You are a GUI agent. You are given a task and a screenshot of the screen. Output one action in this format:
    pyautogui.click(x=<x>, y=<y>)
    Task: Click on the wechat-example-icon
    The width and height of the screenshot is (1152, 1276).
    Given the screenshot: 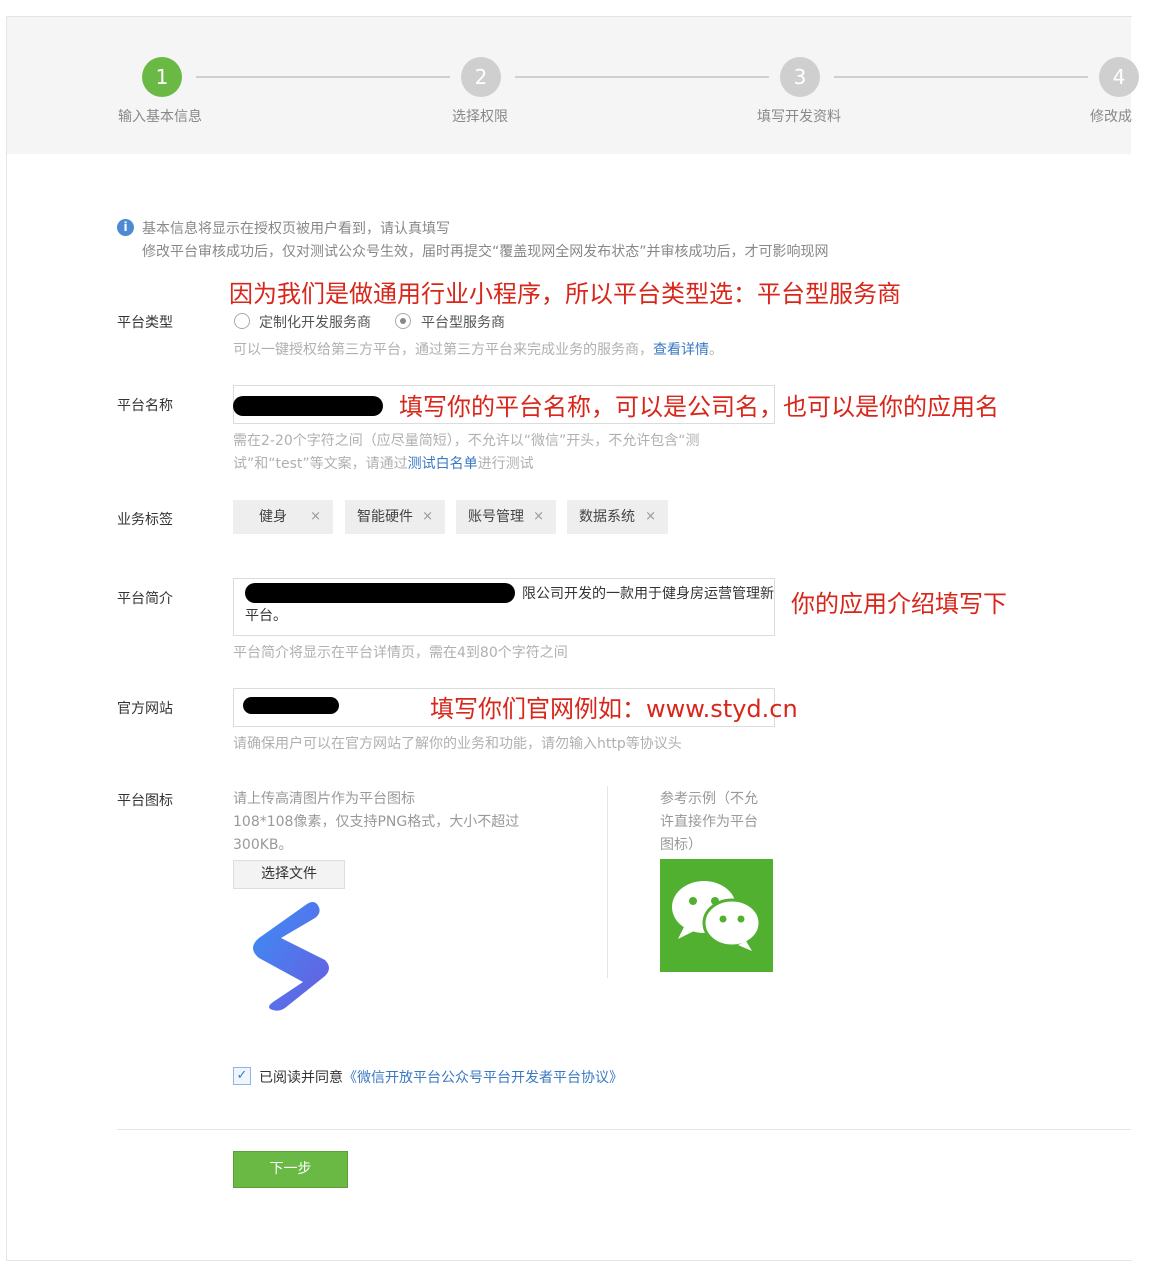 What is the action you would take?
    pyautogui.click(x=716, y=915)
    